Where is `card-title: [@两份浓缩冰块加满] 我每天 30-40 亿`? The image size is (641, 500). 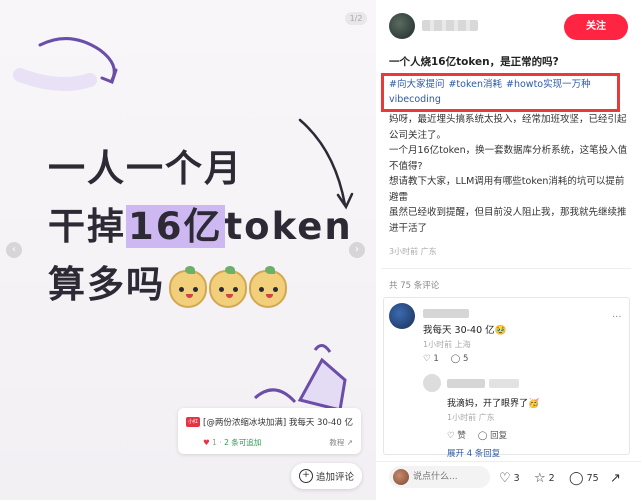 card-title: [@两份浓缩冰块加满] 我每天 30-40 亿 is located at coordinates (278, 423).